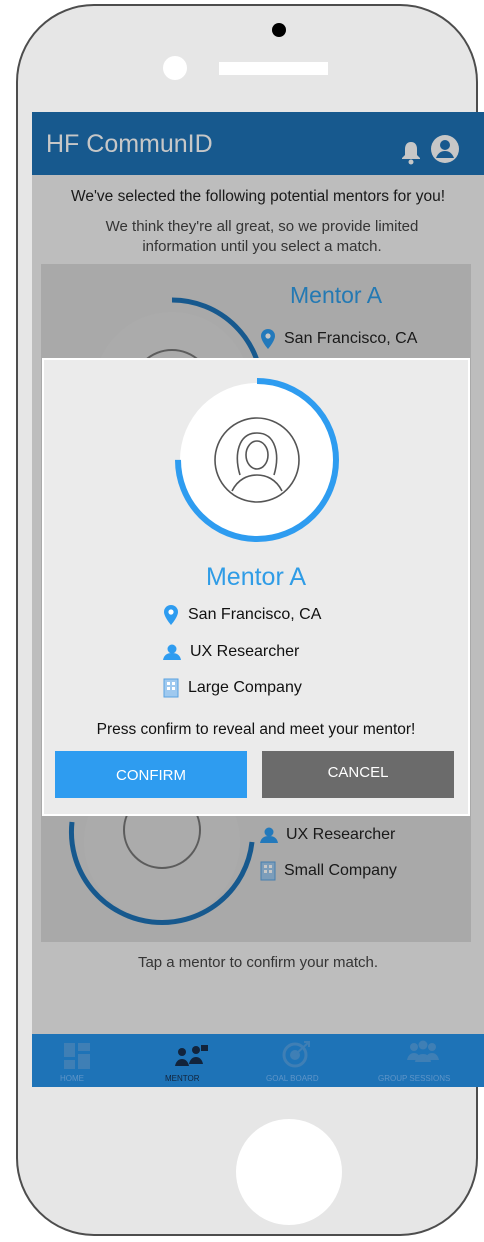 The height and width of the screenshot is (1242, 484). I want to click on home-hardware-button, so click(289, 1172).